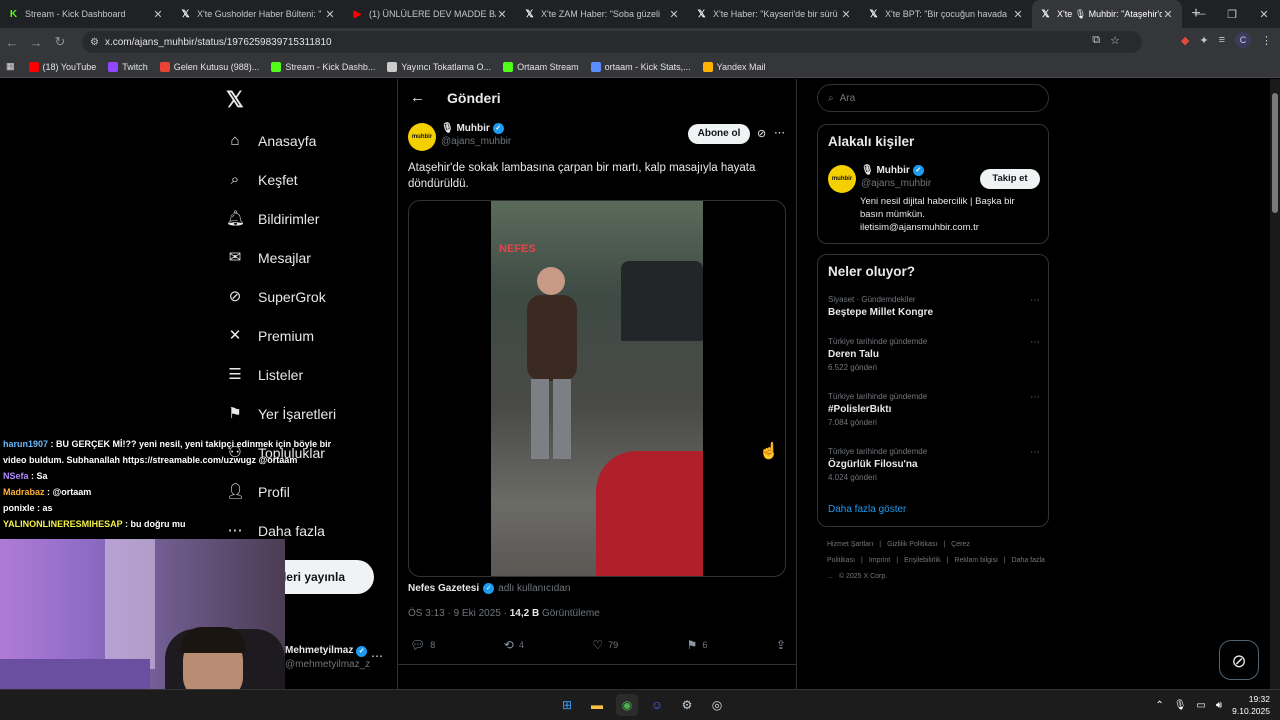 The image size is (1280, 720). I want to click on footer-link: Reklam bilgisi, so click(975, 560).